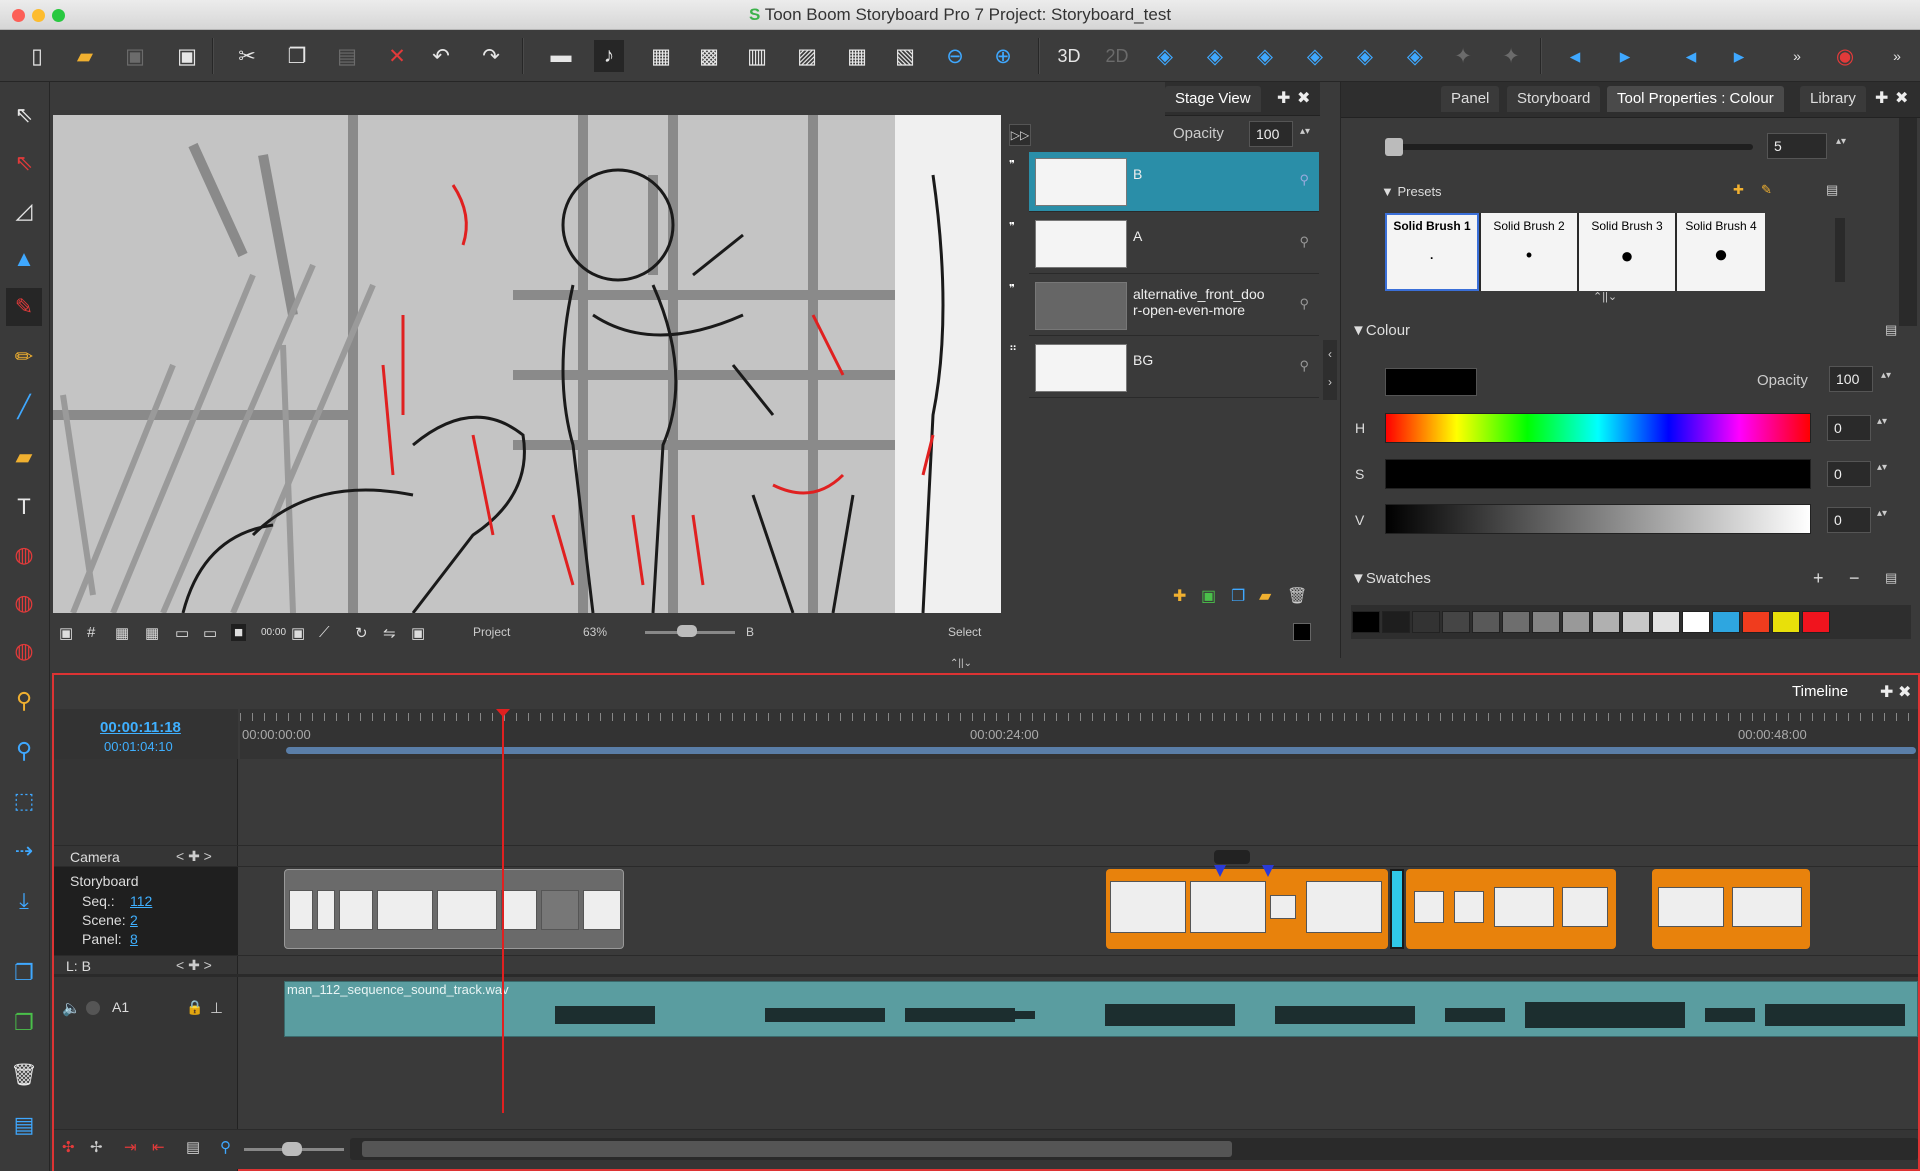 This screenshot has width=1920, height=1171. Describe the element at coordinates (807, 56) in the screenshot. I see `stage-view-icon: ▨` at that location.